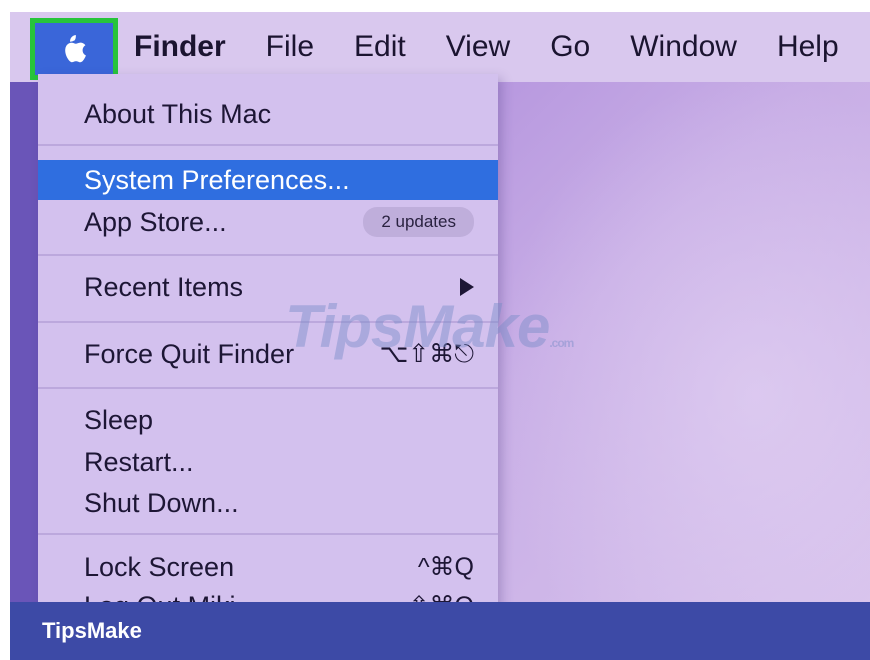 This screenshot has height=660, width=870. I want to click on menu-window: Window, so click(683, 47).